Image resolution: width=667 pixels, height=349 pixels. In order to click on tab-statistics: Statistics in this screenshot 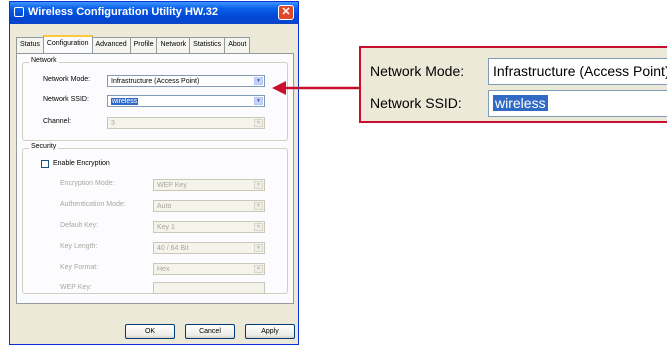, I will do `click(207, 45)`.